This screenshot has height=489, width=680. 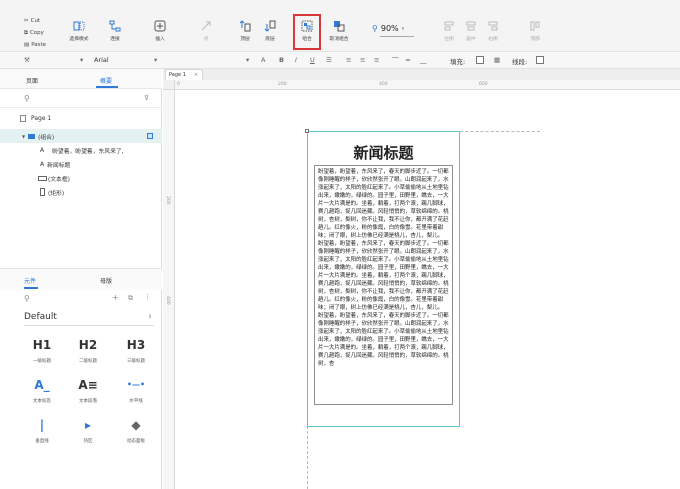 I want to click on font-family-select: Arial, so click(x=101, y=60).